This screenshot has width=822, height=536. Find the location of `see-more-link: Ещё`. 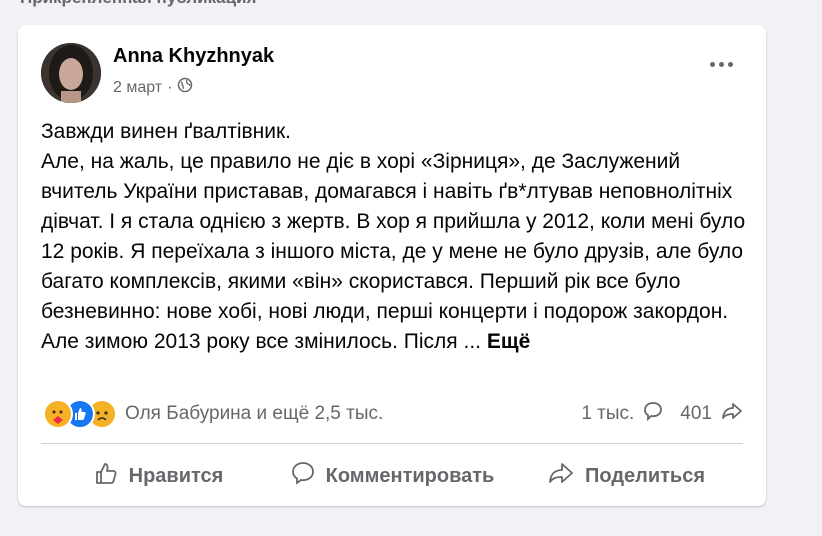

see-more-link: Ещё is located at coordinates (508, 341).